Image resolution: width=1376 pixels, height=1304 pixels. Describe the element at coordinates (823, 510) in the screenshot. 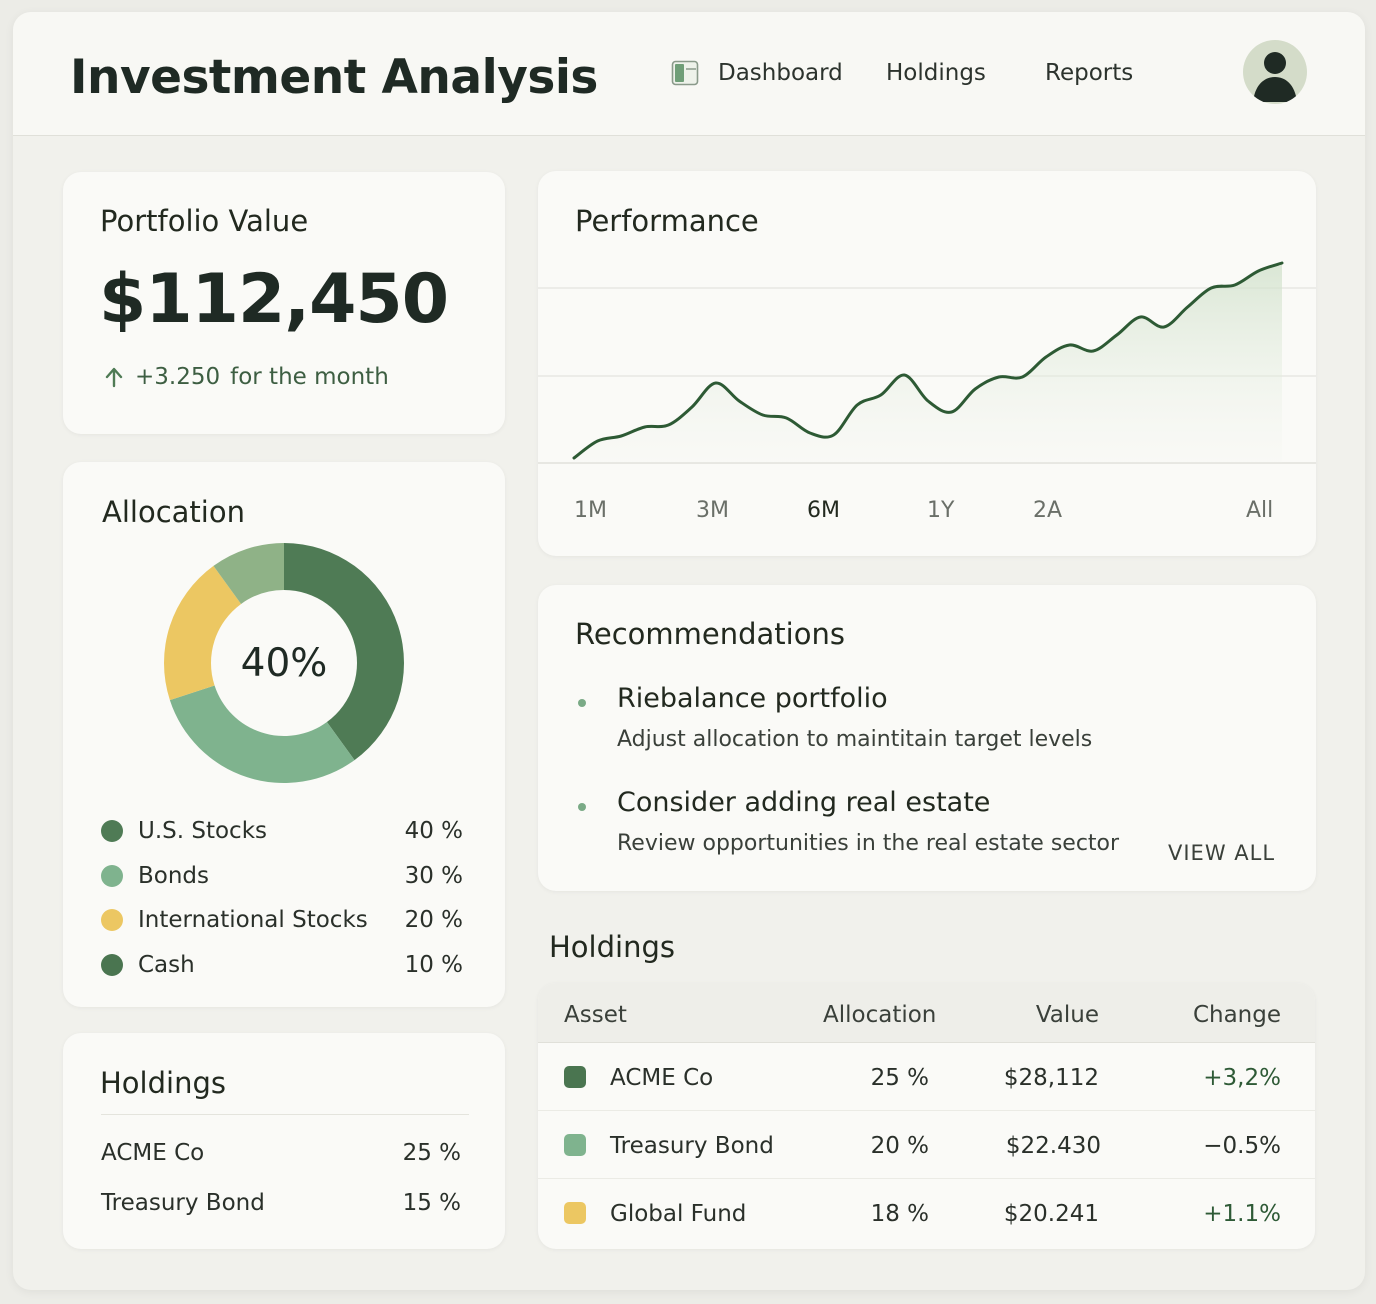

I see `tab-6m: 6M` at that location.